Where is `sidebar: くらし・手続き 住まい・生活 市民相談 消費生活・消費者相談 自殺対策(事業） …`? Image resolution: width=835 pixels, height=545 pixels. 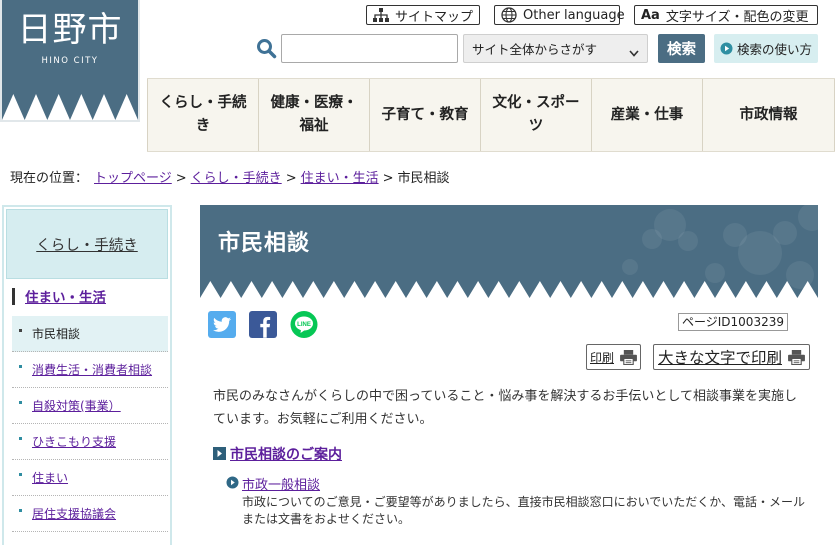
sidebar: くらし・手続き 住まい・生活 市民相談 消費生活・消費者相談 自殺対策(事業） … is located at coordinates (87, 375).